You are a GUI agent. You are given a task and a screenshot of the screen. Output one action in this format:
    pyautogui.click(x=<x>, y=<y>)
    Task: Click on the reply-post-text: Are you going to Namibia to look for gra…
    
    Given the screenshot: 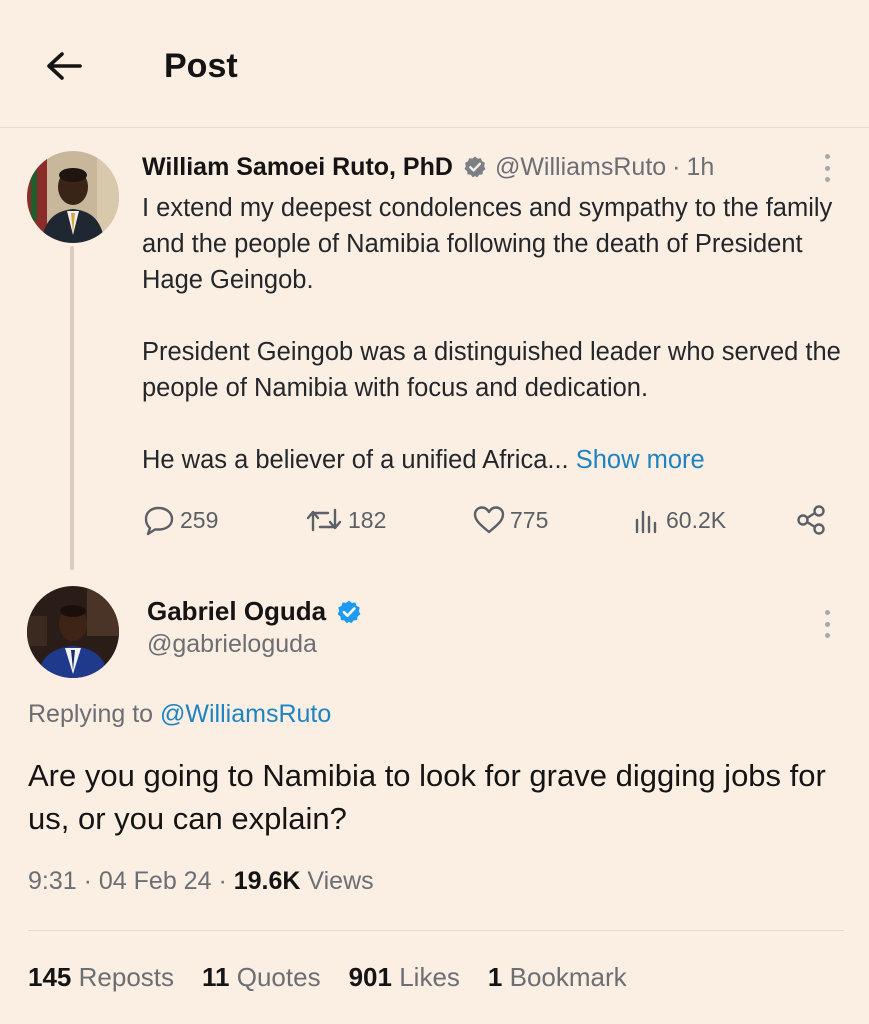 What is the action you would take?
    pyautogui.click(x=427, y=797)
    